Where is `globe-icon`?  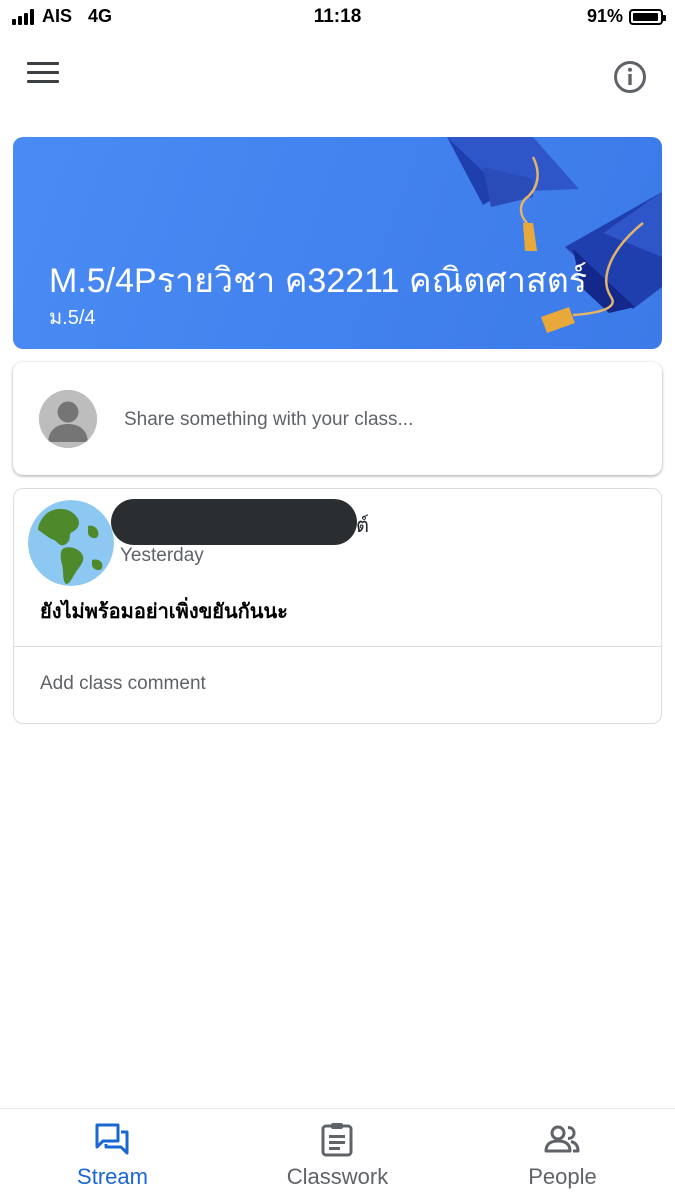 globe-icon is located at coordinates (71, 543).